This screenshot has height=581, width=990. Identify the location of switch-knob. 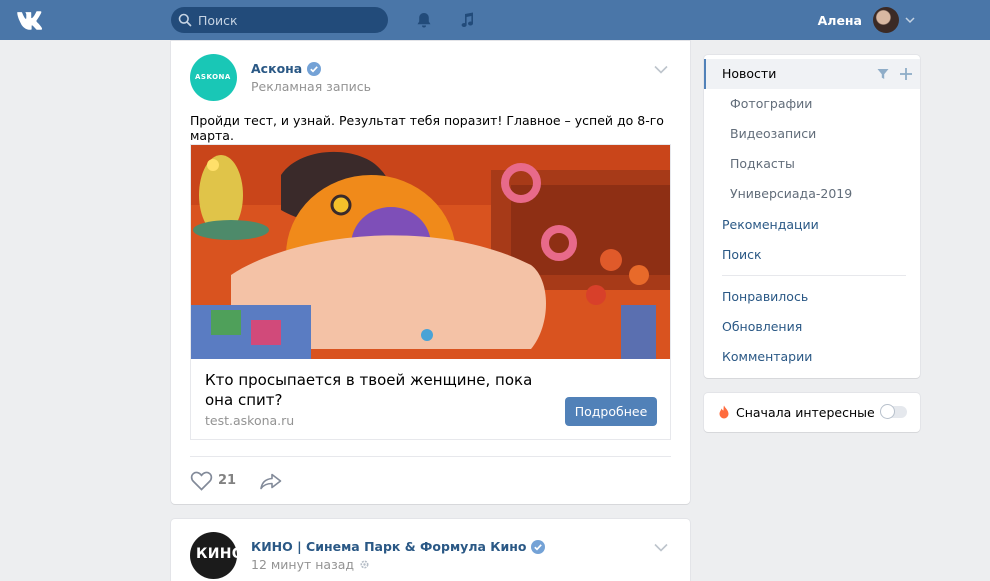
(887, 411).